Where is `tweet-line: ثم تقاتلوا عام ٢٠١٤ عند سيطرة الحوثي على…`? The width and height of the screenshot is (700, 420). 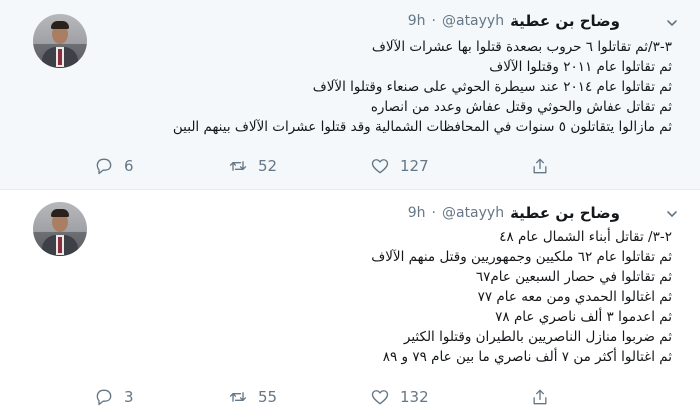 tweet-line: ثم تقاتلوا عام ٢٠١٤ عند سيطرة الحوثي على… is located at coordinates (492, 87).